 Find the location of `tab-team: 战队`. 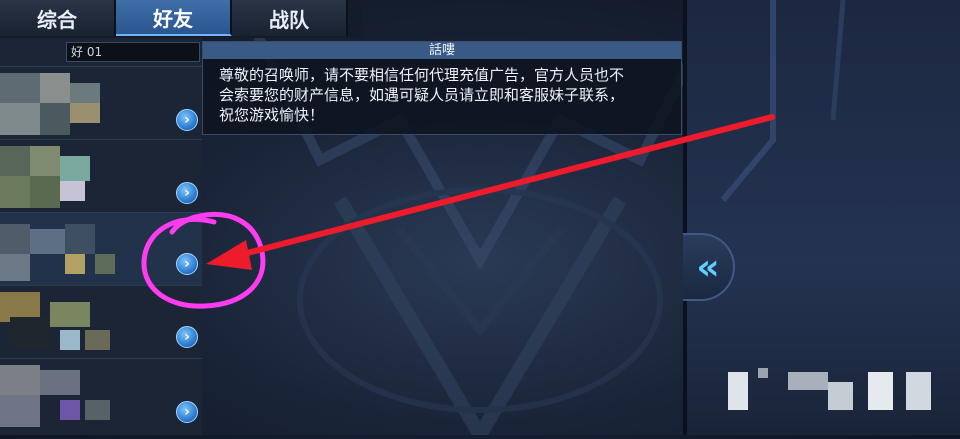

tab-team: 战队 is located at coordinates (290, 18).